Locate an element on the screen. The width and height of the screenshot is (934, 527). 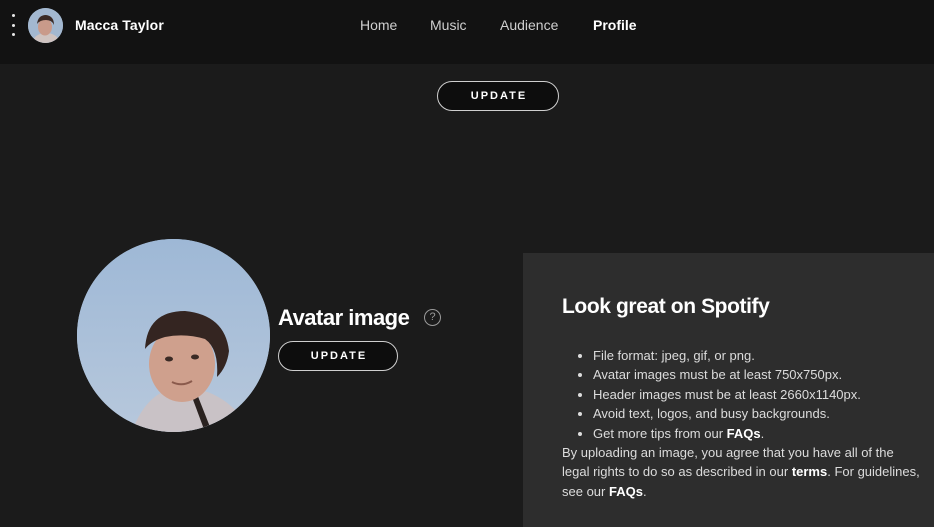
nav-home: Home is located at coordinates (378, 25).